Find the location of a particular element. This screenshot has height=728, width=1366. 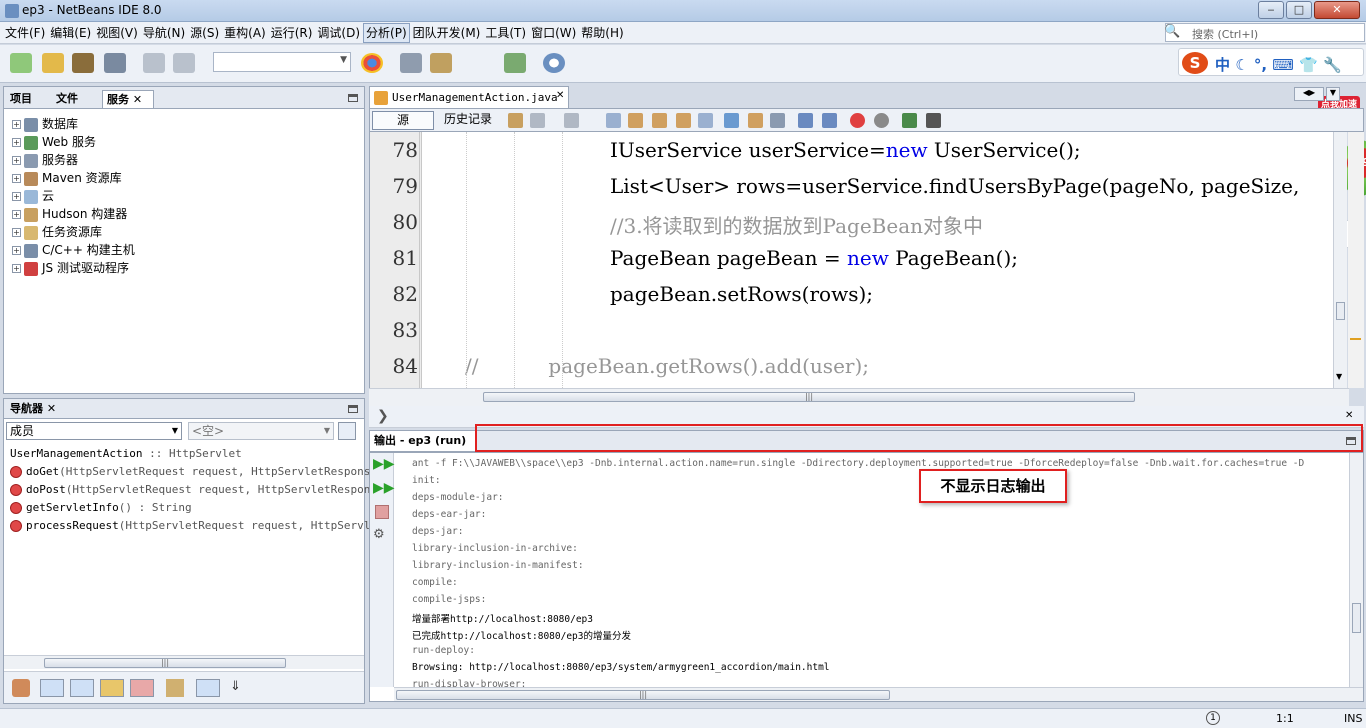

menu-item: 文件(F) is located at coordinates (25, 33).